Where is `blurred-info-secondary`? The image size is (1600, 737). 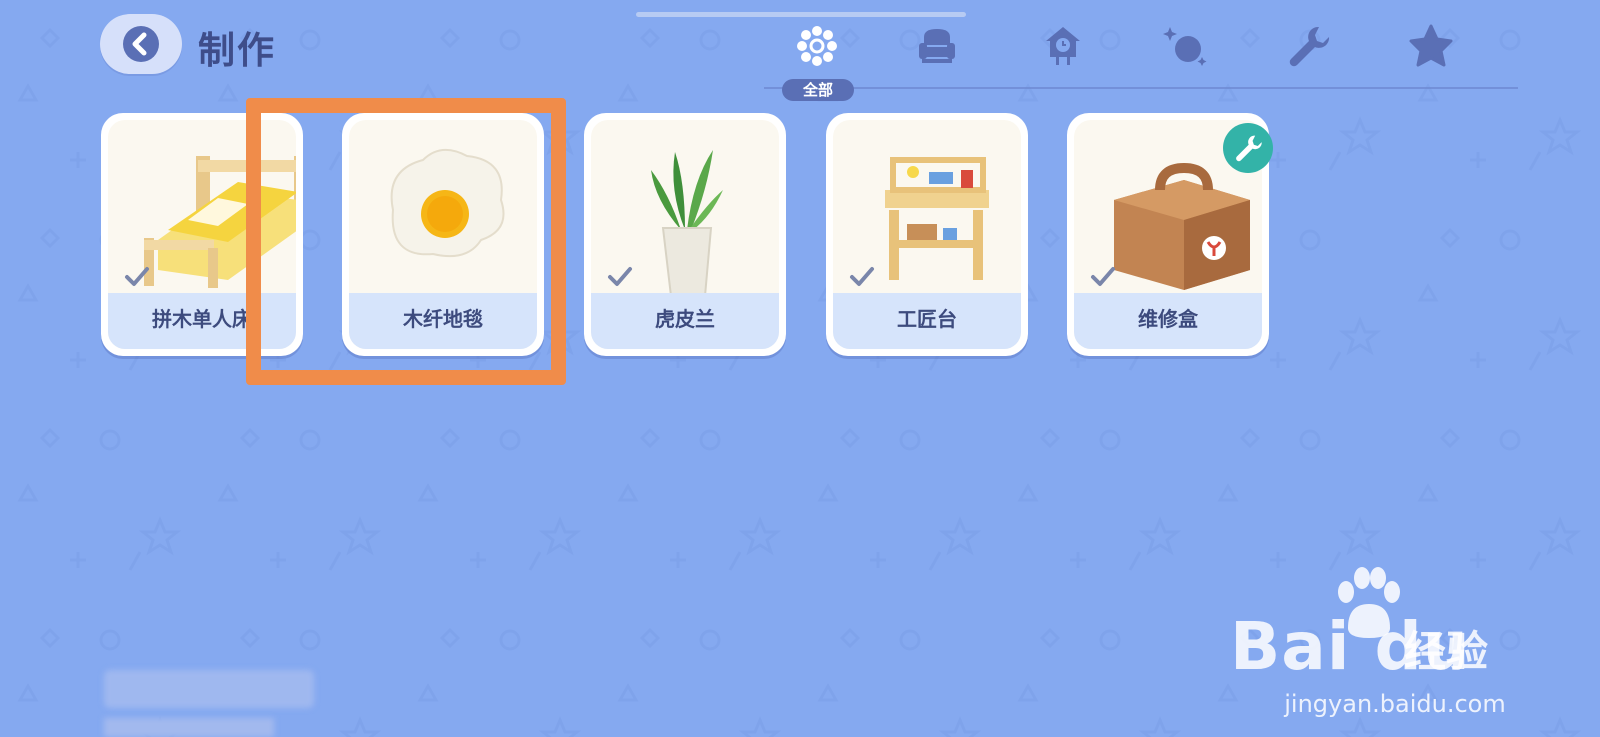 blurred-info-secondary is located at coordinates (189, 727).